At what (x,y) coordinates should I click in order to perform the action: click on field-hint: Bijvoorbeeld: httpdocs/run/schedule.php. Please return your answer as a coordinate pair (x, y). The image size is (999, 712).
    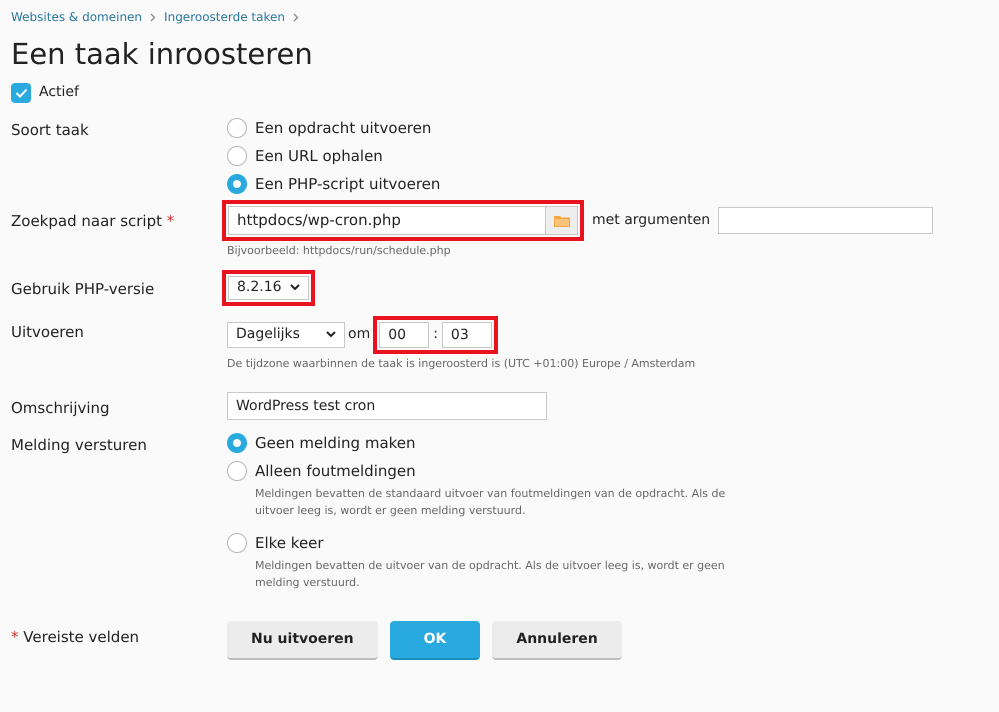
    Looking at the image, I should click on (339, 251).